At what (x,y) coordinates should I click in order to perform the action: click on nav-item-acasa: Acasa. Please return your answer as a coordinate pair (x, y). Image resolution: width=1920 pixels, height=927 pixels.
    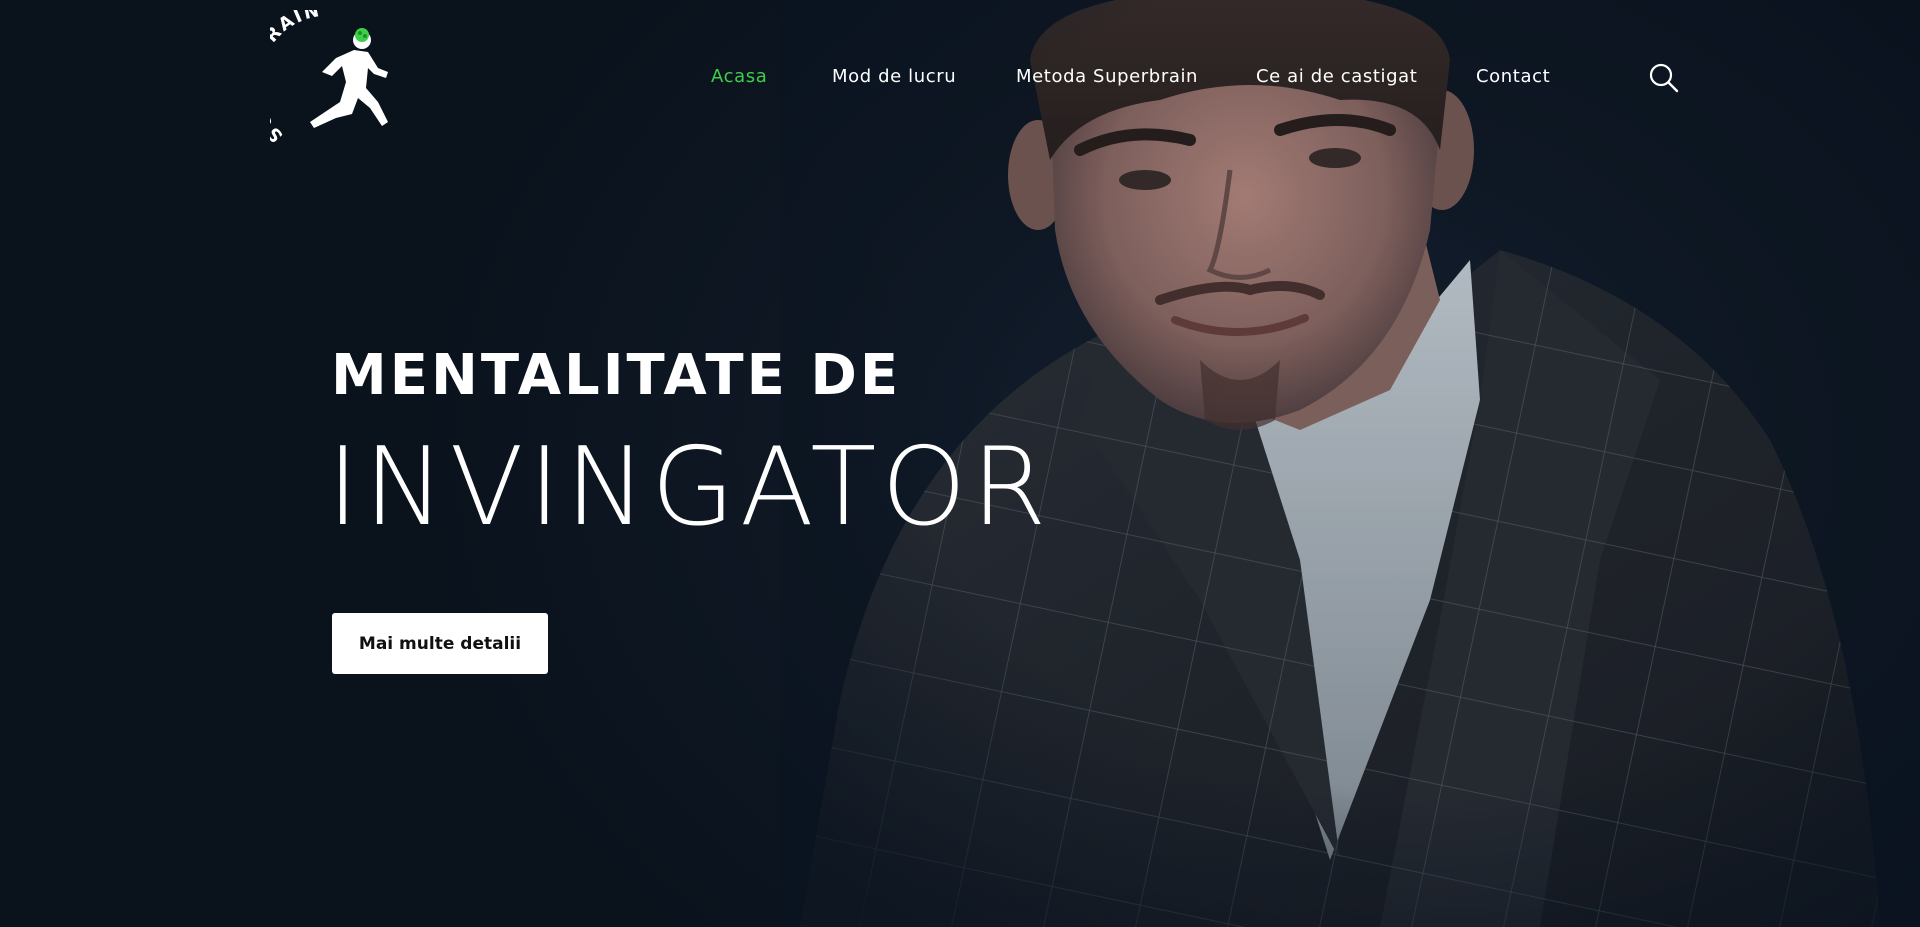
    Looking at the image, I should click on (739, 76).